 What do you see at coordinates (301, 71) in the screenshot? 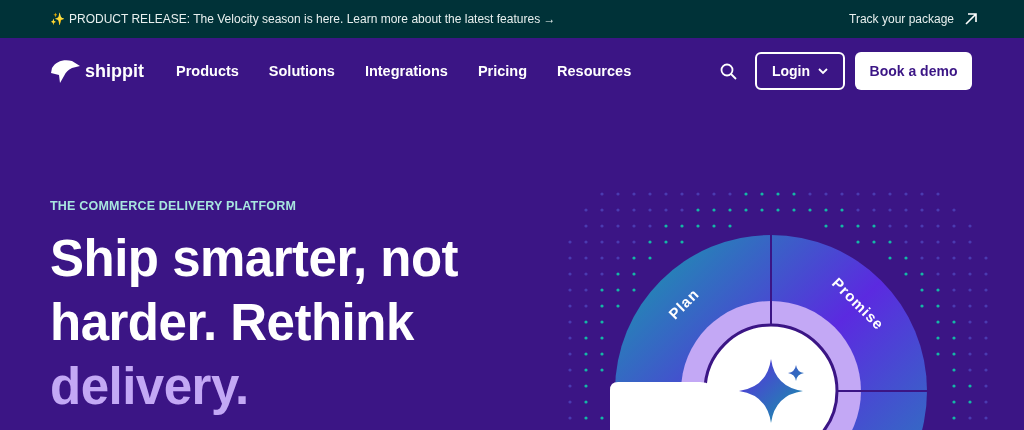
I see `nav-link: Solutions` at bounding box center [301, 71].